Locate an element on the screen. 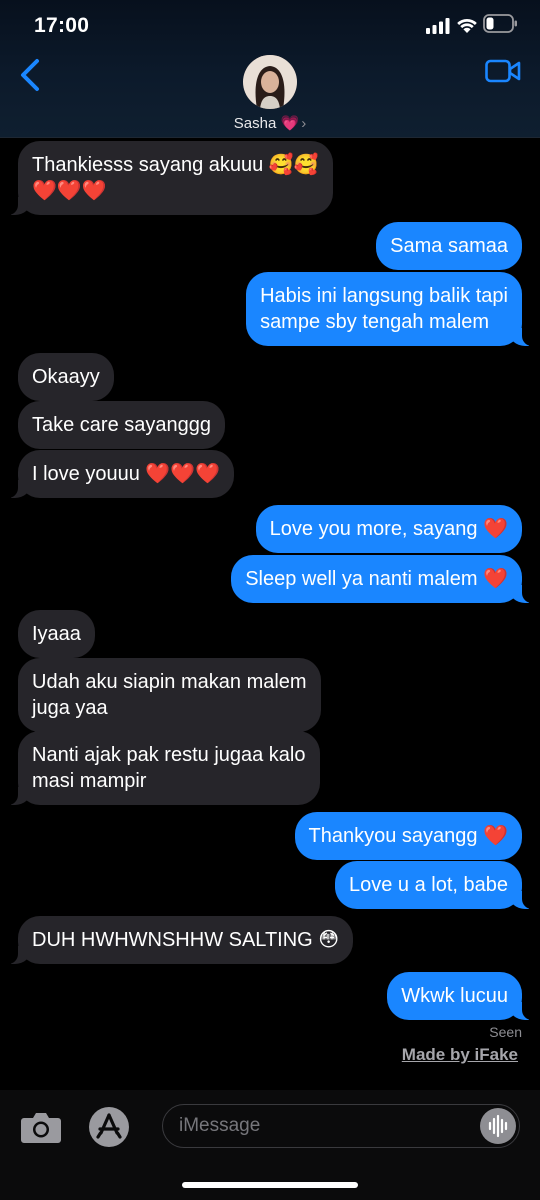 The image size is (540, 1200). message-text: Love u a lot, babe is located at coordinates (428, 885).